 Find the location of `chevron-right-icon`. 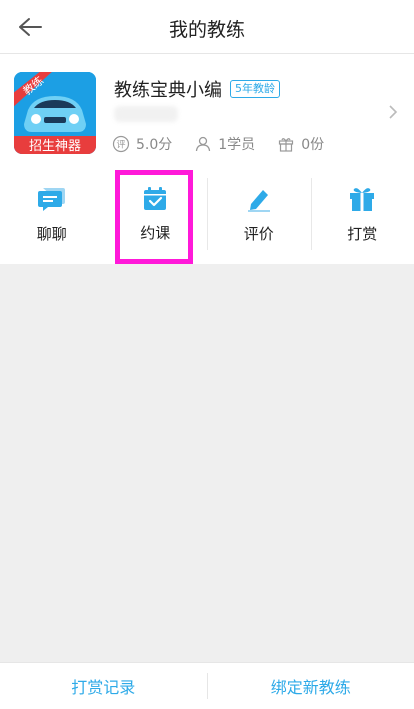

chevron-right-icon is located at coordinates (393, 112).